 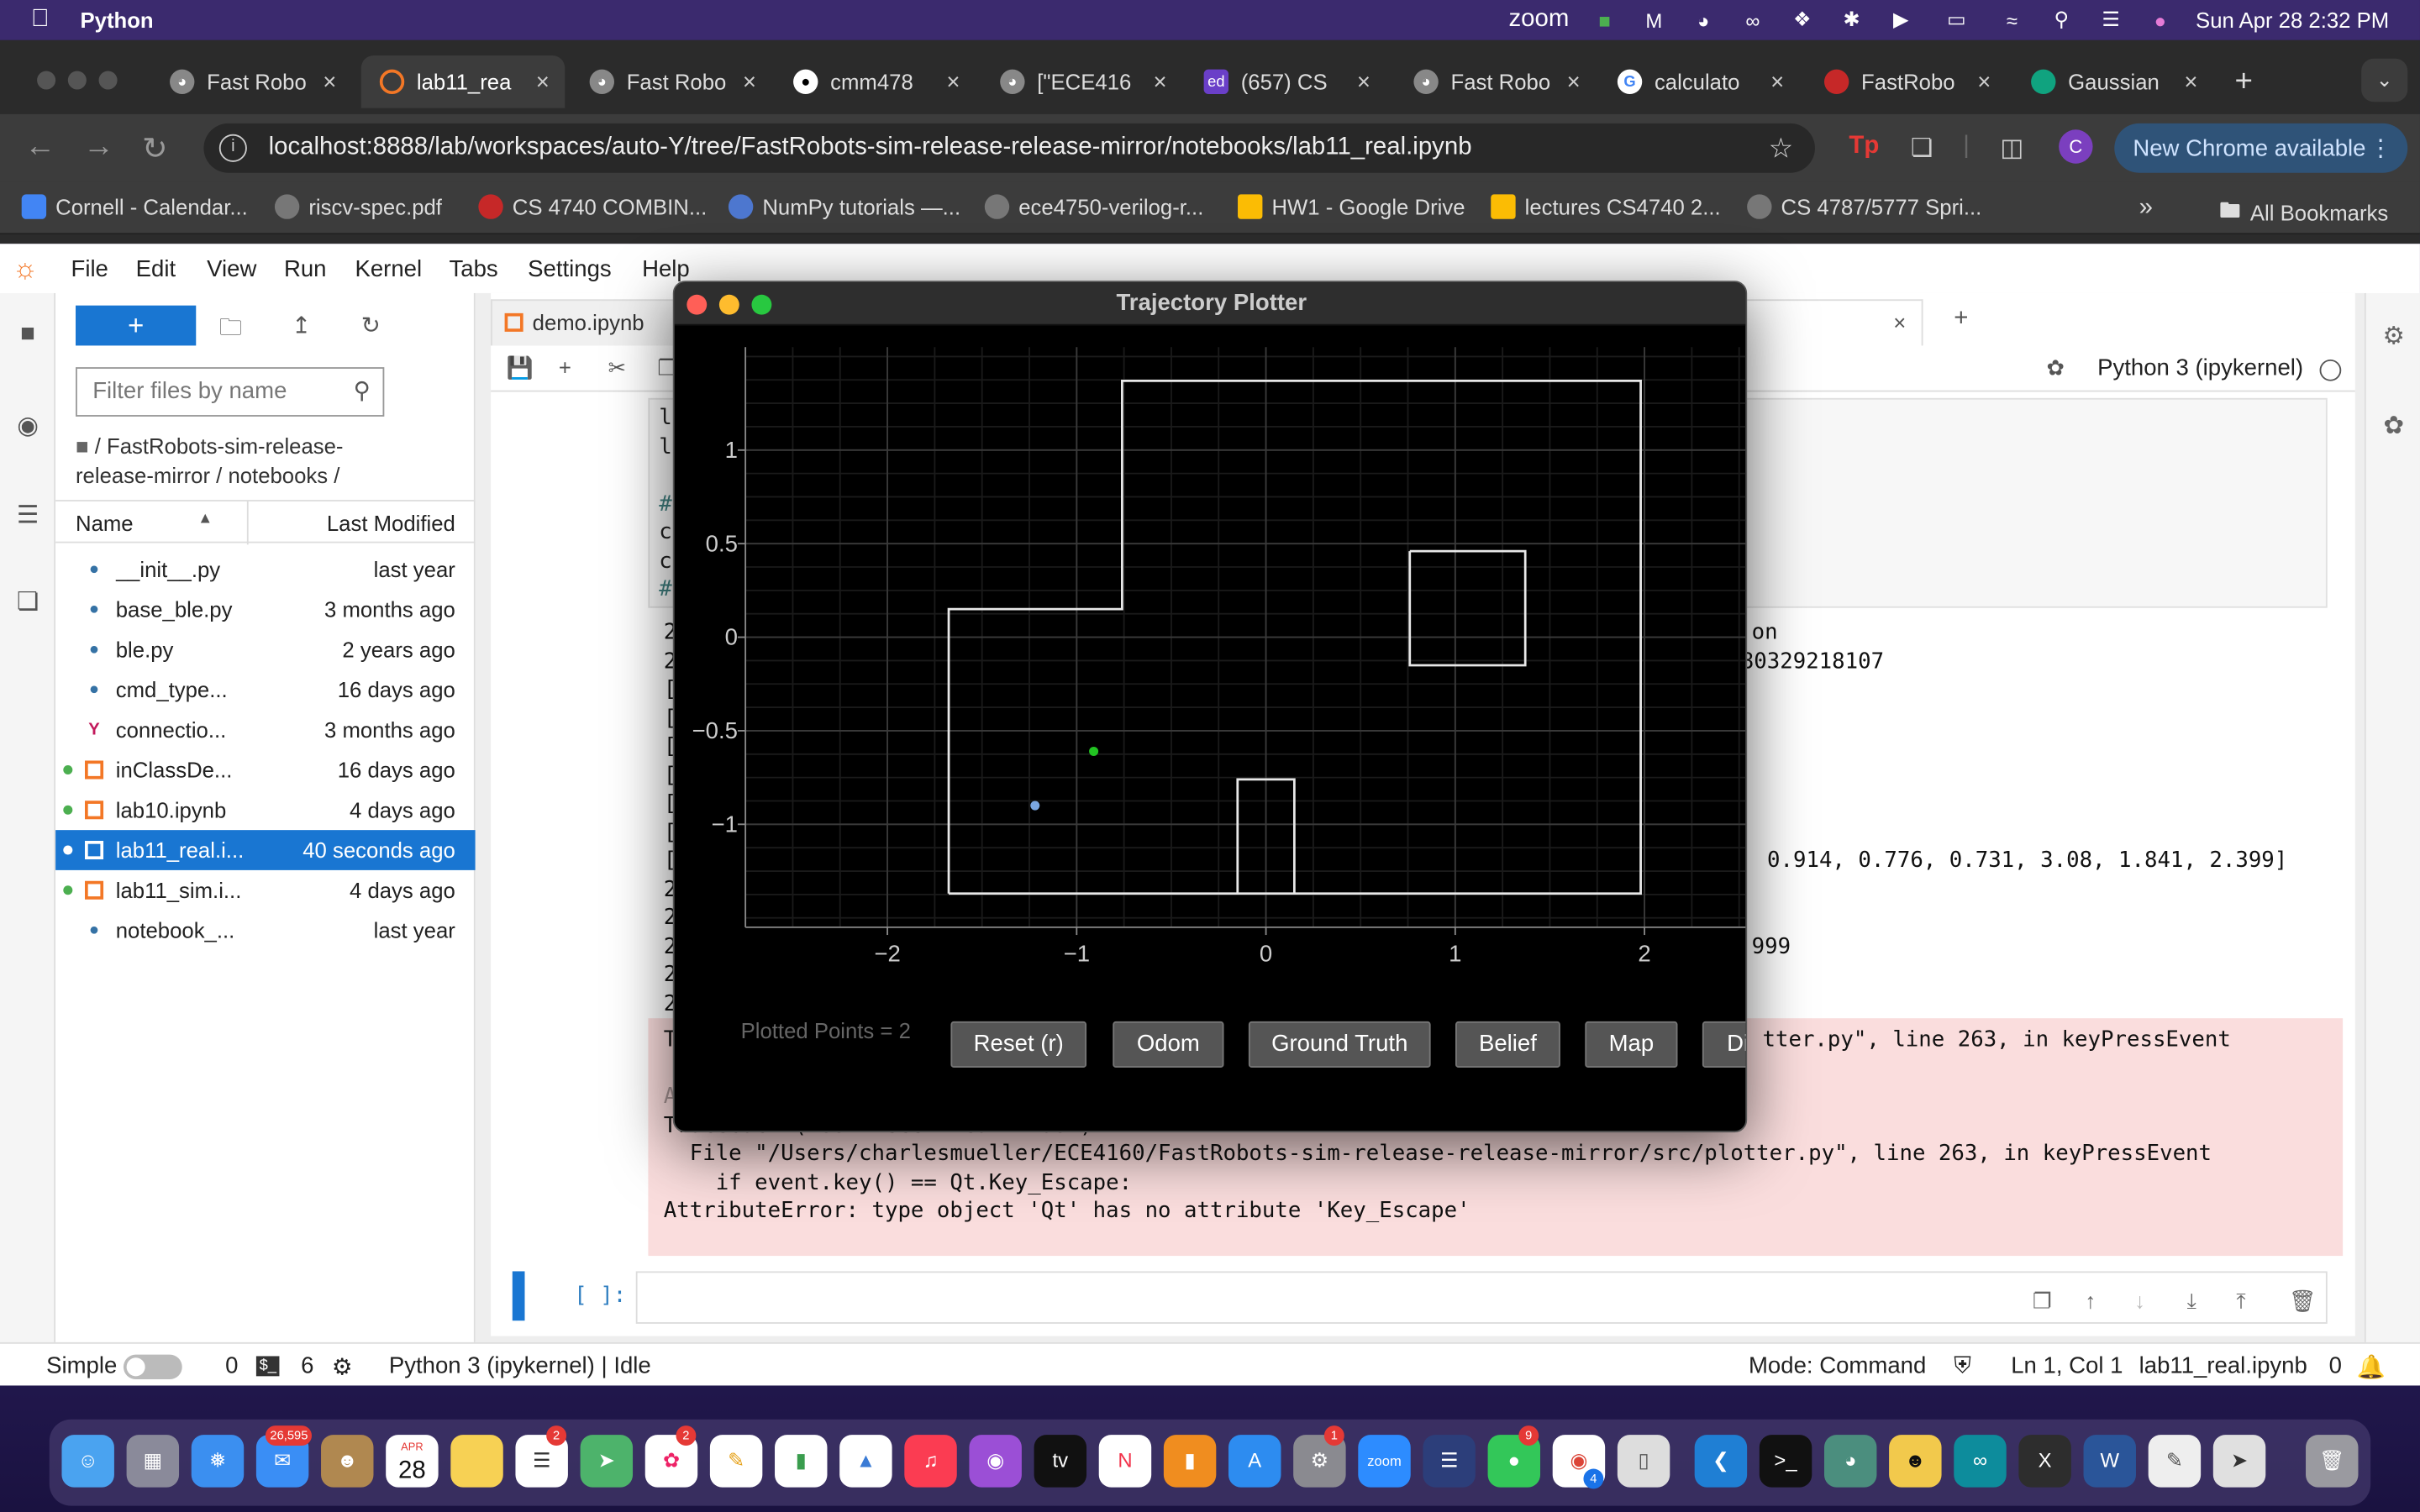 I want to click on new-chrome-available-button: New Chrome available ⋮, so click(x=2261, y=148).